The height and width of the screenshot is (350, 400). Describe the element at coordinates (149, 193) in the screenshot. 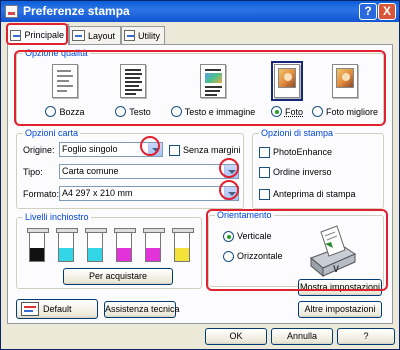

I see `paper-size-select: A4 297 x 210 mm` at that location.